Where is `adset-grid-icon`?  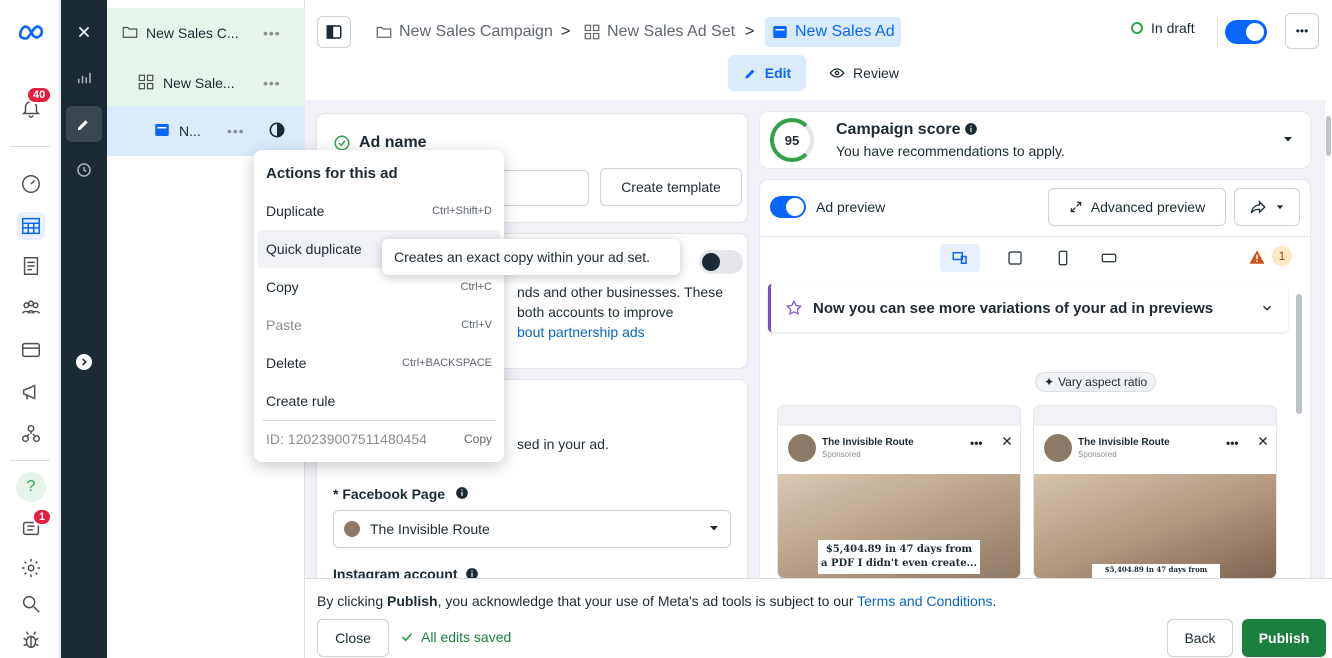 adset-grid-icon is located at coordinates (592, 32).